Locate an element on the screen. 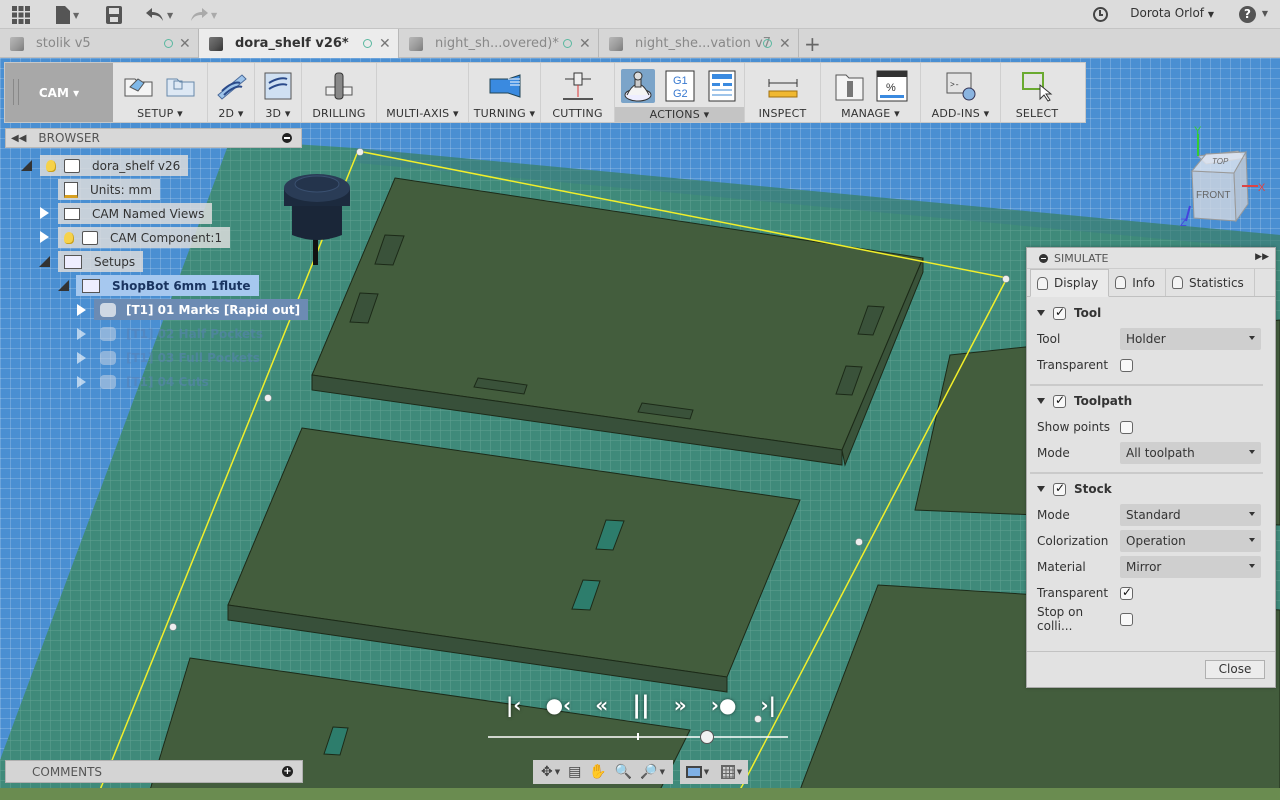  show-points-checkbox is located at coordinates (1126, 427).